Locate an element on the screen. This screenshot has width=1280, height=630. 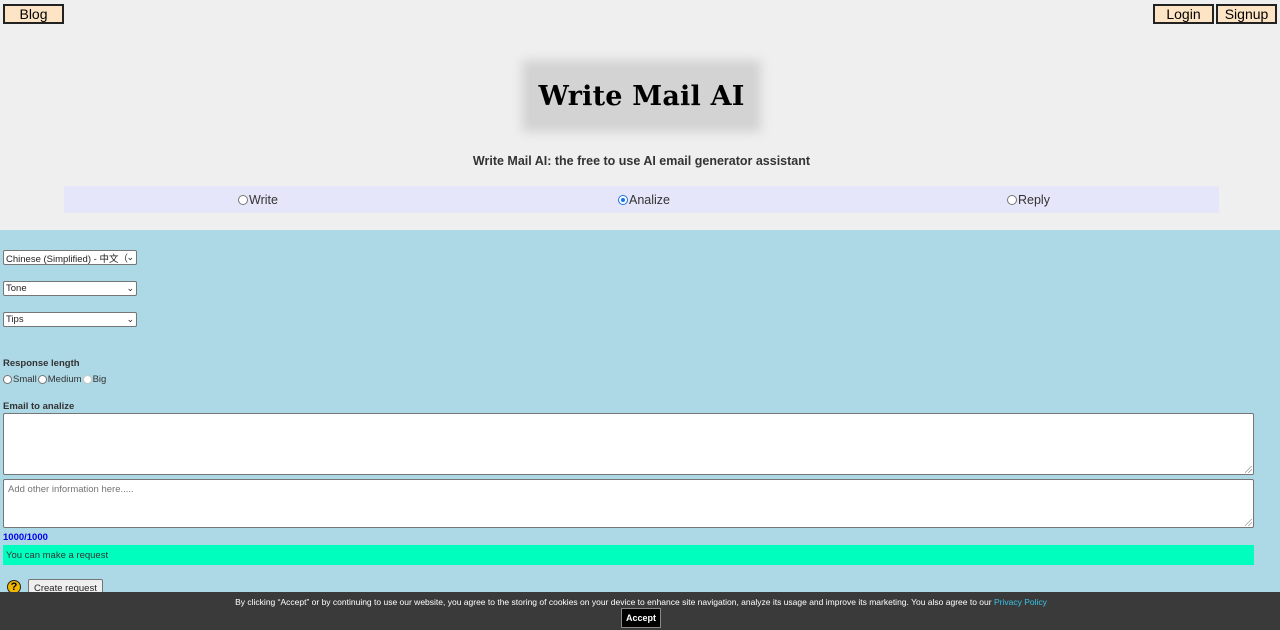
mode-write: Write is located at coordinates (258, 199).